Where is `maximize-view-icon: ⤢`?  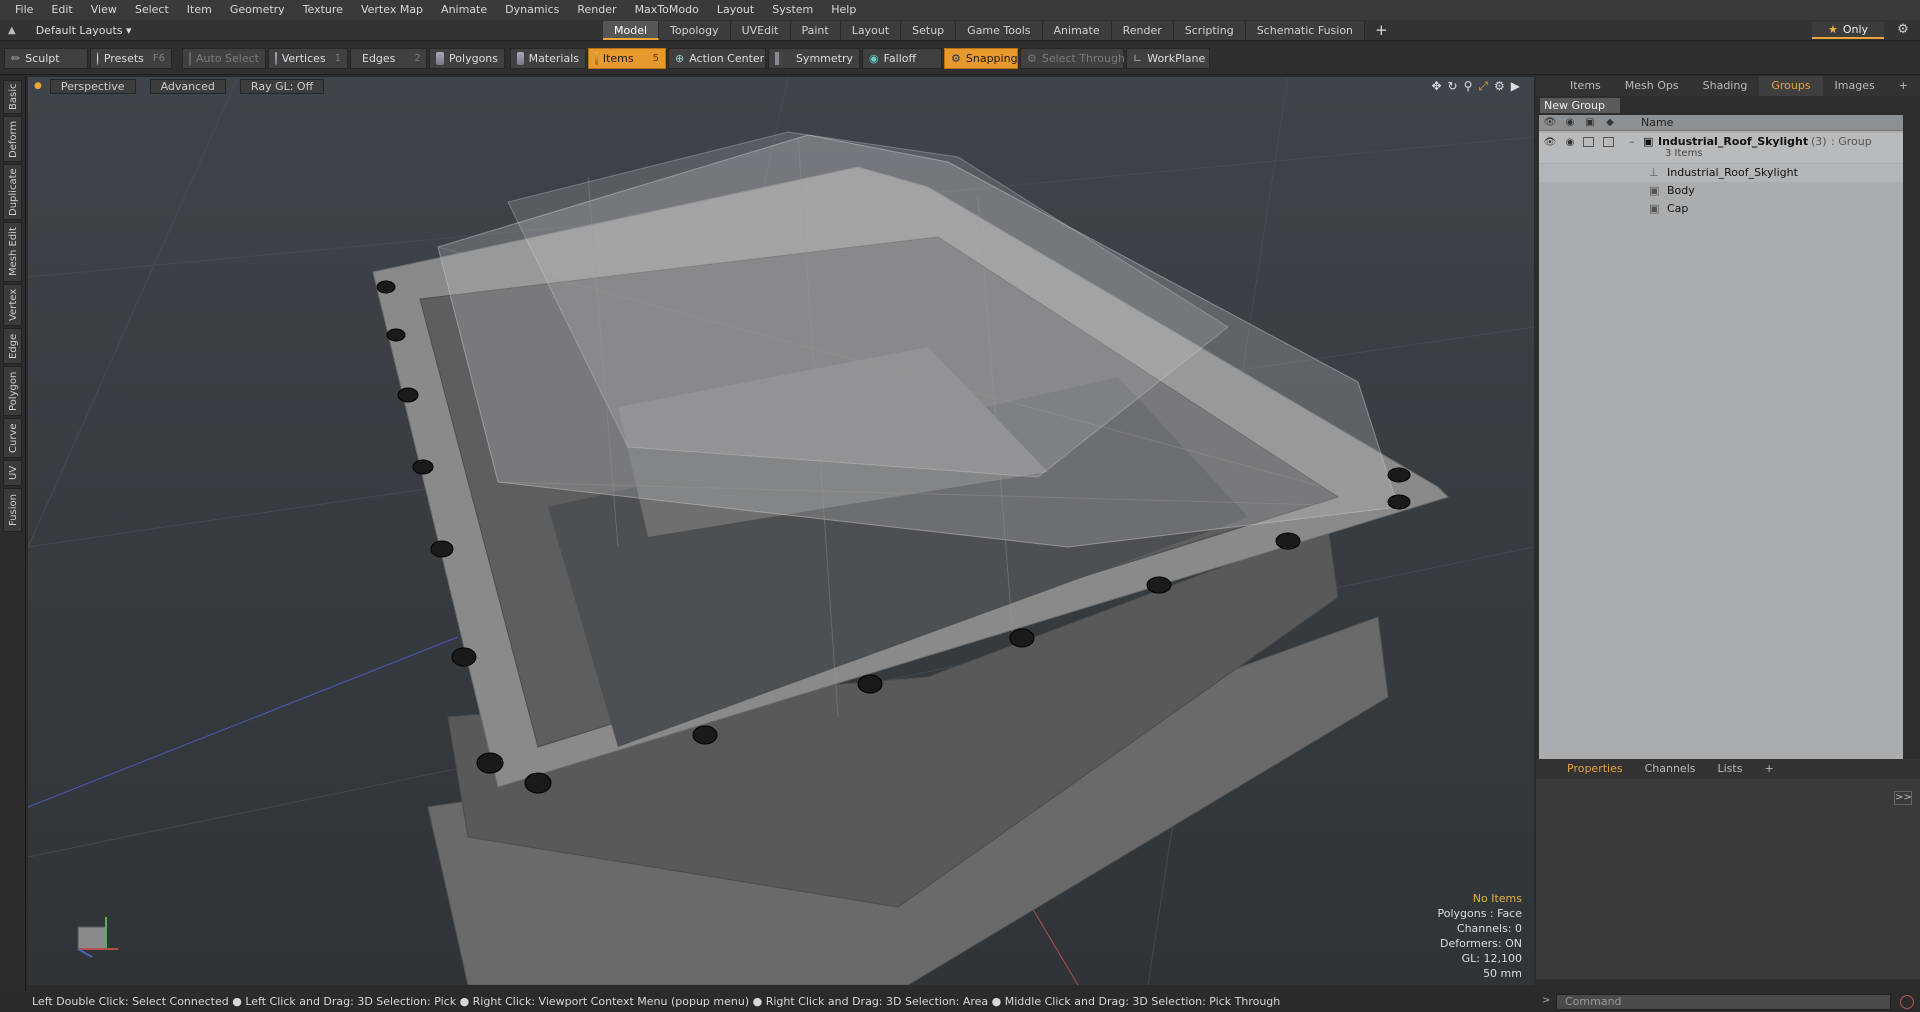
maximize-view-icon: ⤢ is located at coordinates (1483, 86).